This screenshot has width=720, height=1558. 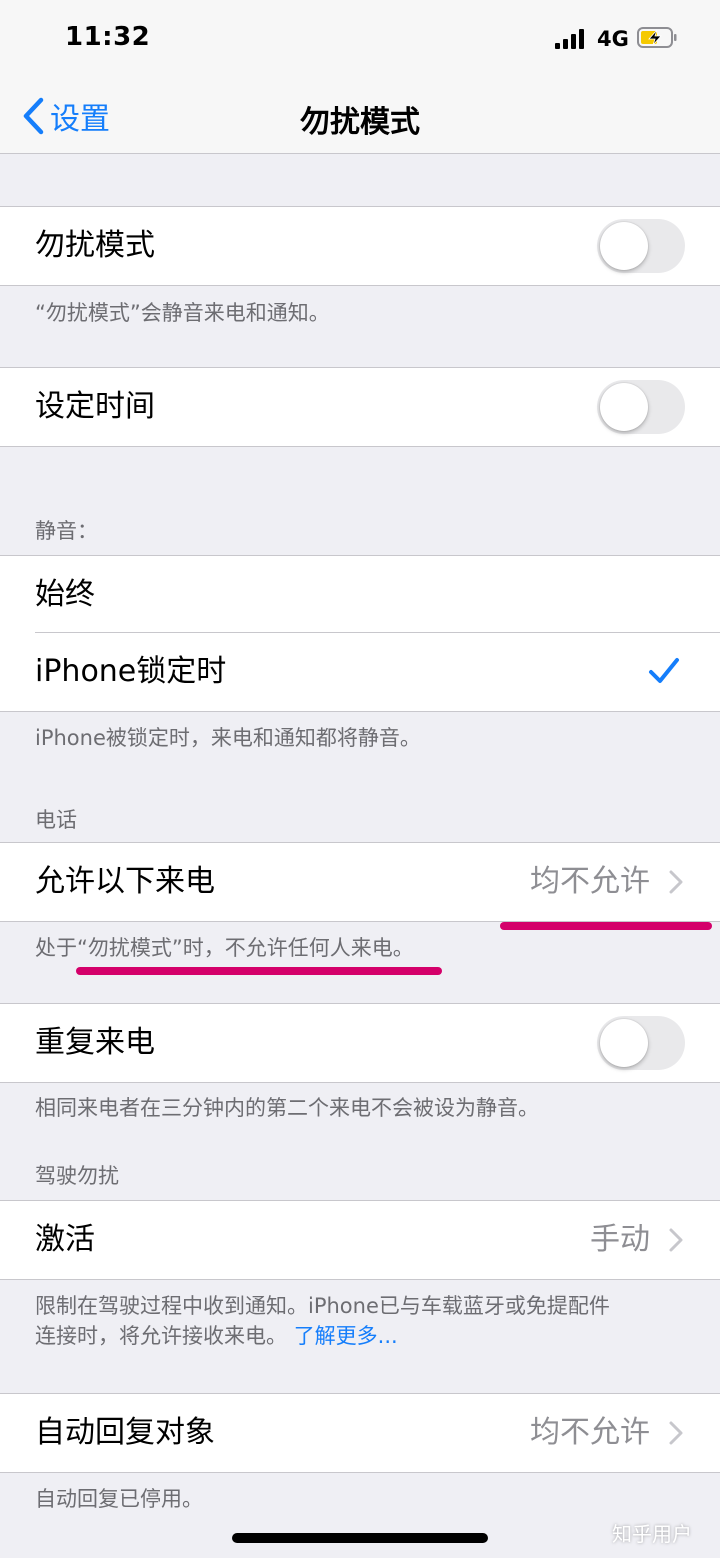 What do you see at coordinates (77, 1176) in the screenshot?
I see `driving-header: 驾驶勿扰` at bounding box center [77, 1176].